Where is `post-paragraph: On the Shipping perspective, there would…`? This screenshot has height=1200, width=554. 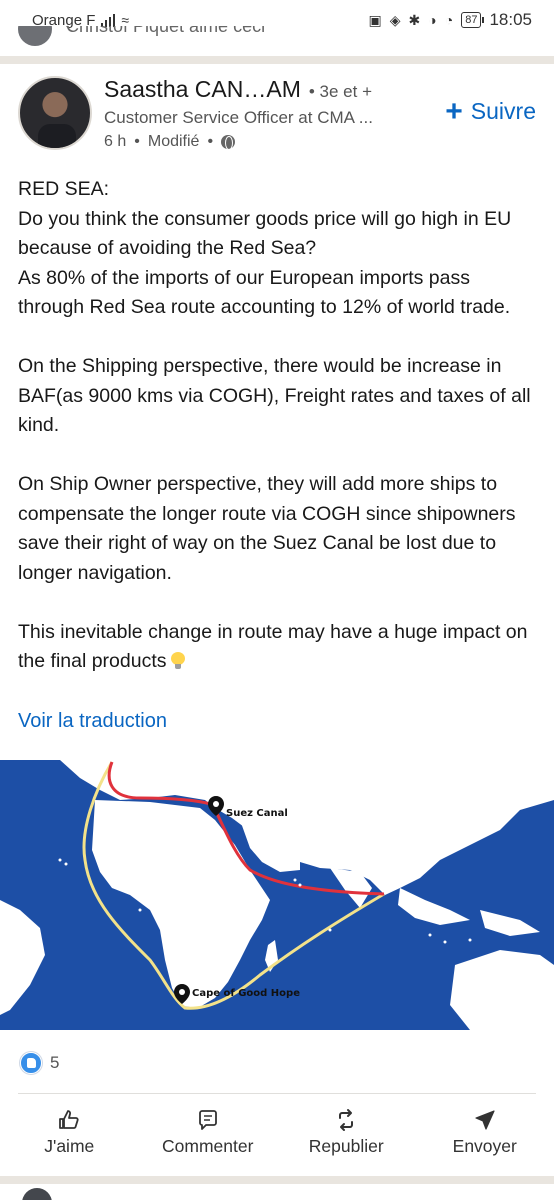 post-paragraph: On the Shipping perspective, there would… is located at coordinates (274, 395).